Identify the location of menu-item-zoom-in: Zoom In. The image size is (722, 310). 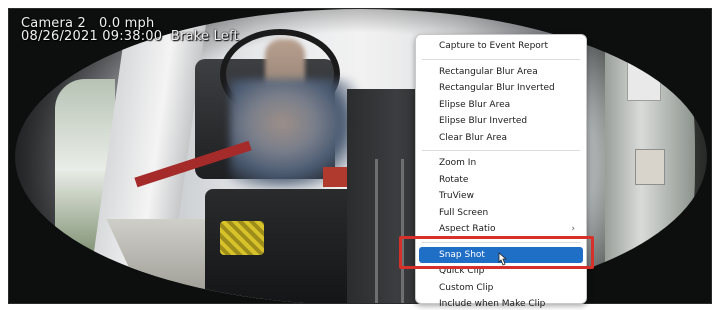
(501, 163).